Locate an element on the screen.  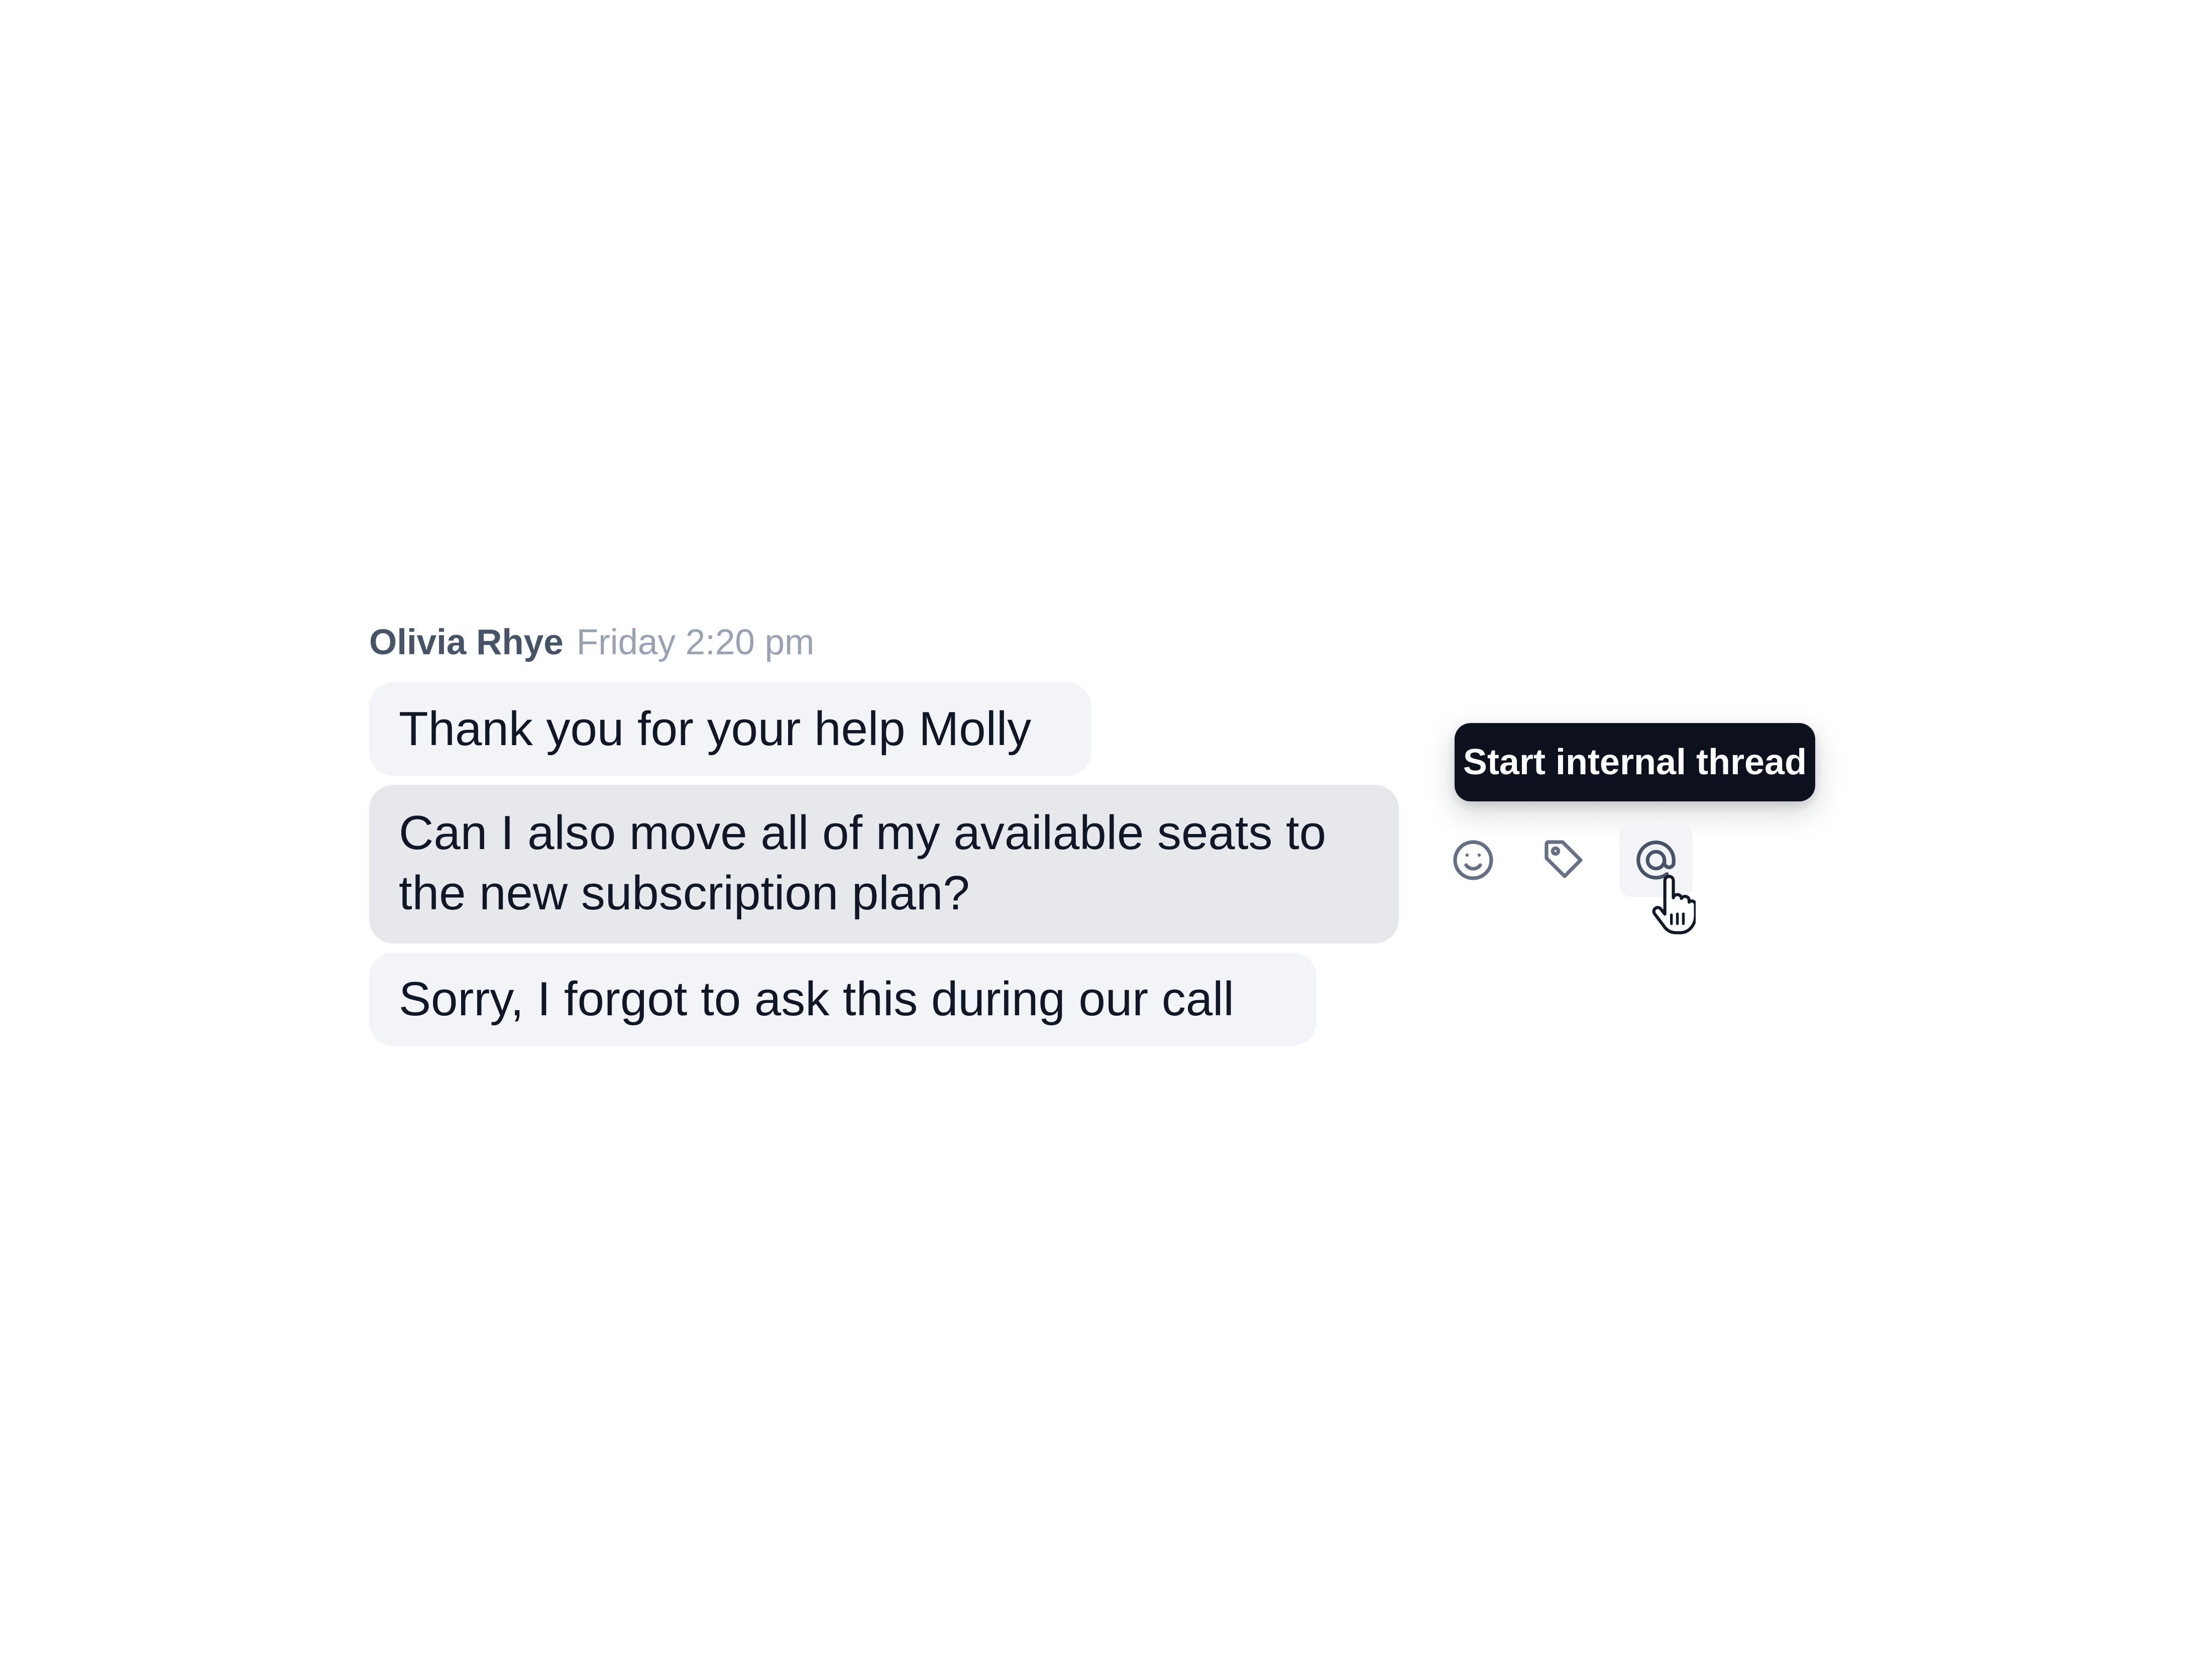
tag-button is located at coordinates (1564, 860).